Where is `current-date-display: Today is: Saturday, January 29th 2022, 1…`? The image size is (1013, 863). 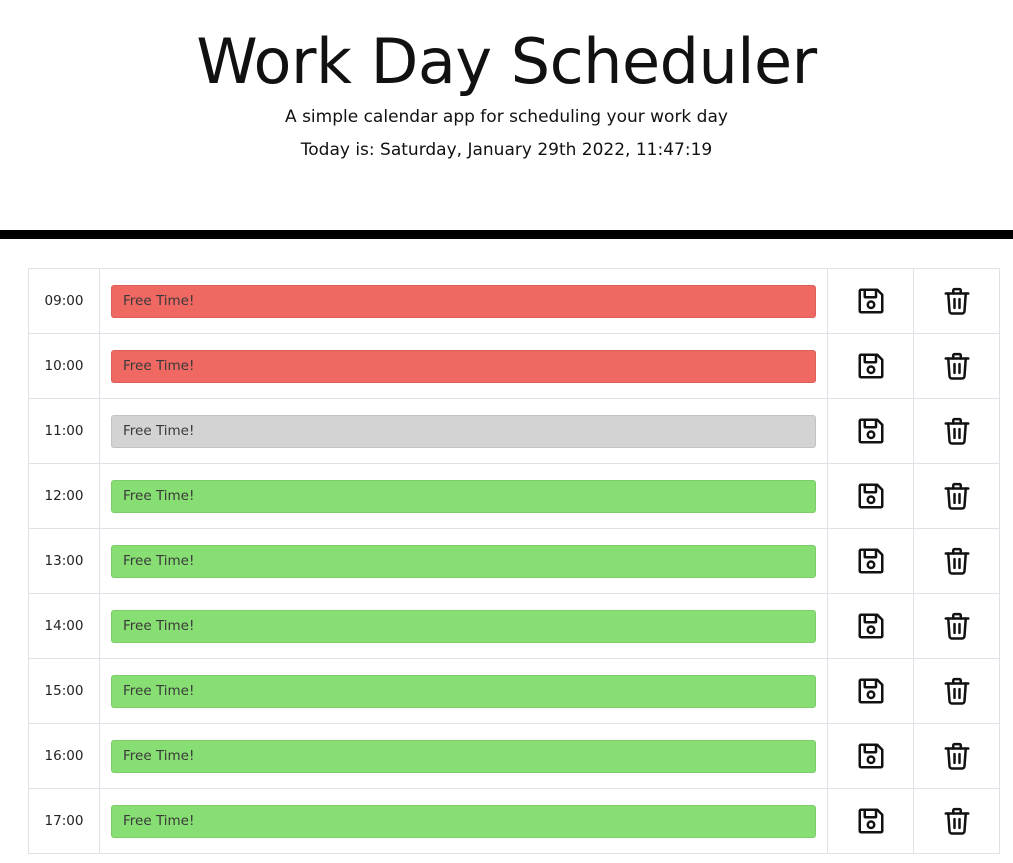
current-date-display: Today is: Saturday, January 29th 2022, 1… is located at coordinates (506, 150).